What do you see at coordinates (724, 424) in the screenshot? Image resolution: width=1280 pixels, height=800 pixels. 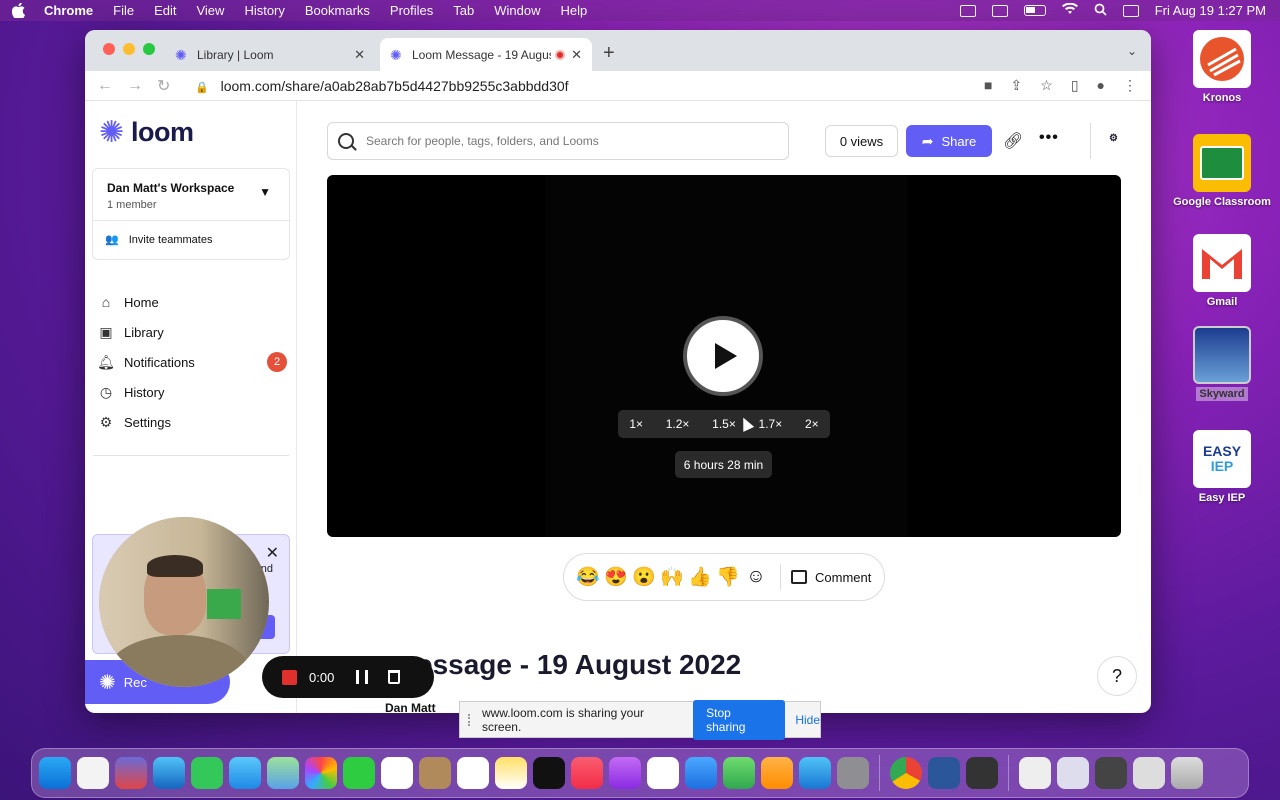 I see `speed-option: 1.5×` at bounding box center [724, 424].